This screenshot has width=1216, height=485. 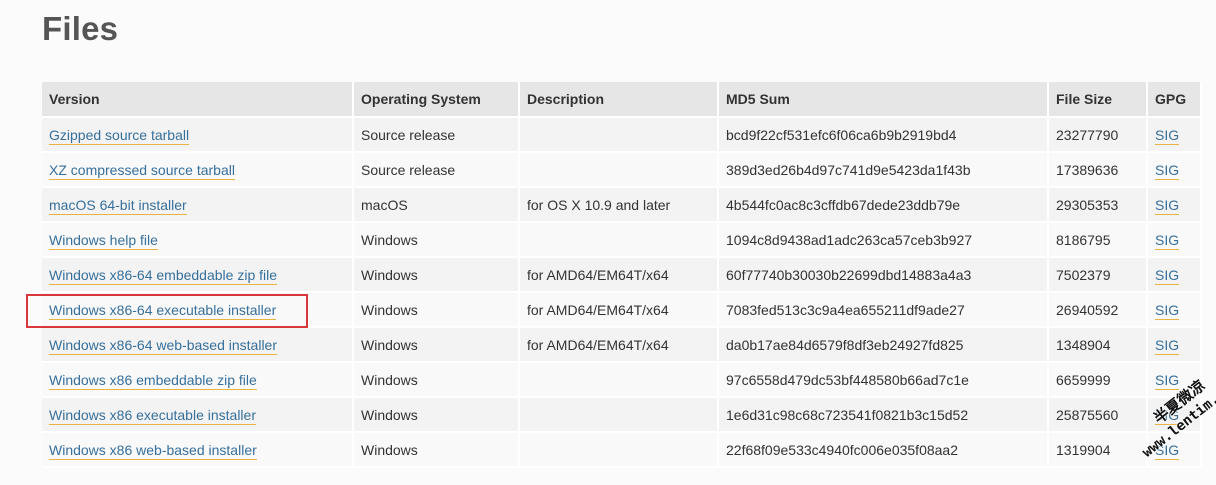 What do you see at coordinates (884, 135) in the screenshot?
I see `md5-cell: bcd9f22cf531efc6f06ca6b9b2919bd4` at bounding box center [884, 135].